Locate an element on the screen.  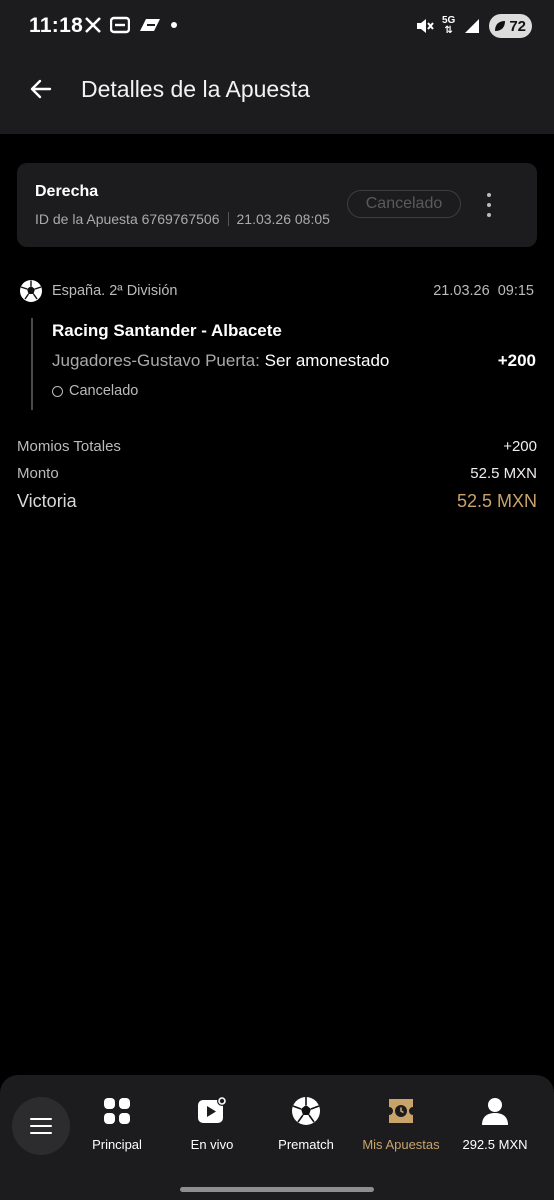
win-value: 52.5 MXN is located at coordinates (496, 501).